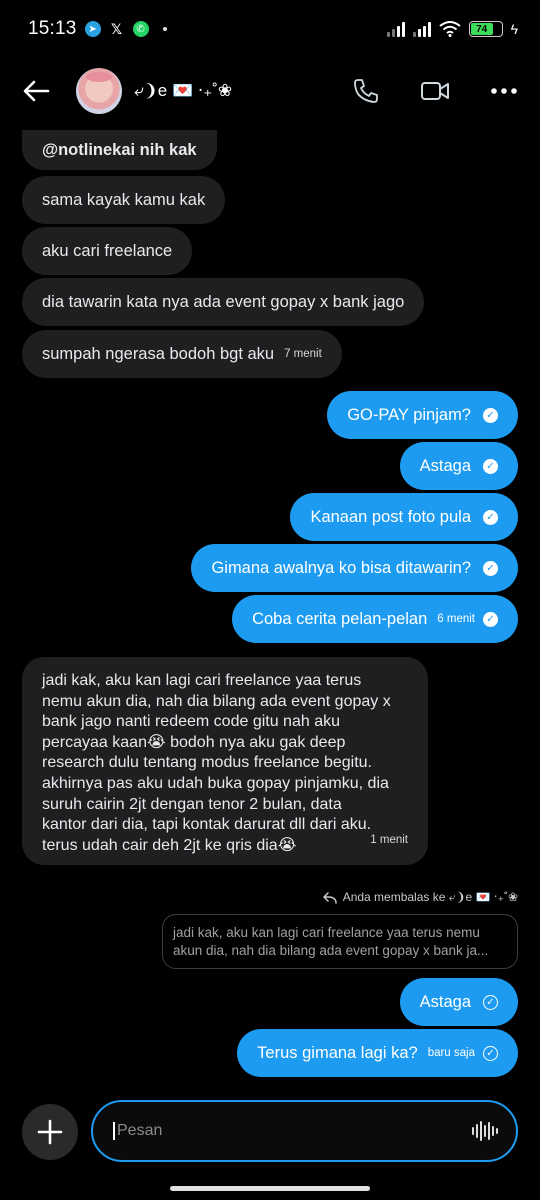 Image resolution: width=540 pixels, height=1200 pixels. I want to click on reply-arrow-icon, so click(329, 897).